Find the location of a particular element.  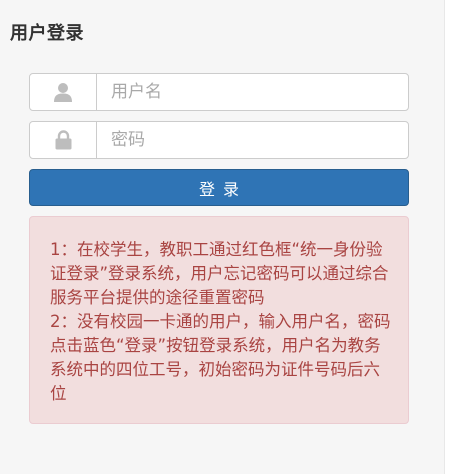

password-input is located at coordinates (252, 140).